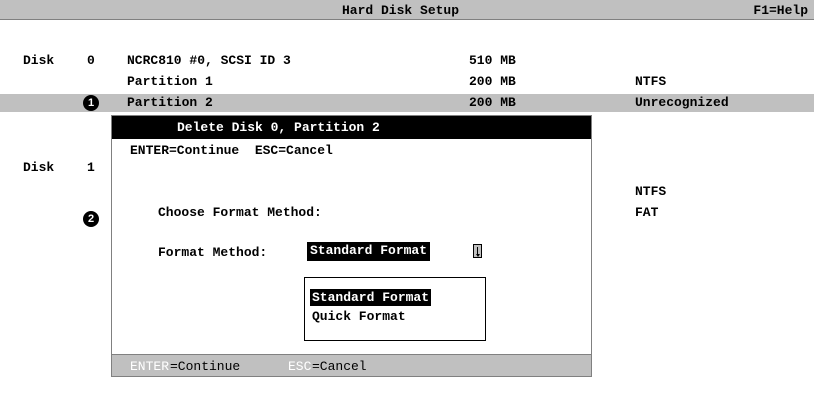  Describe the element at coordinates (647, 212) in the screenshot. I see `disk-1-partition-2-filesystem: FAT` at that location.